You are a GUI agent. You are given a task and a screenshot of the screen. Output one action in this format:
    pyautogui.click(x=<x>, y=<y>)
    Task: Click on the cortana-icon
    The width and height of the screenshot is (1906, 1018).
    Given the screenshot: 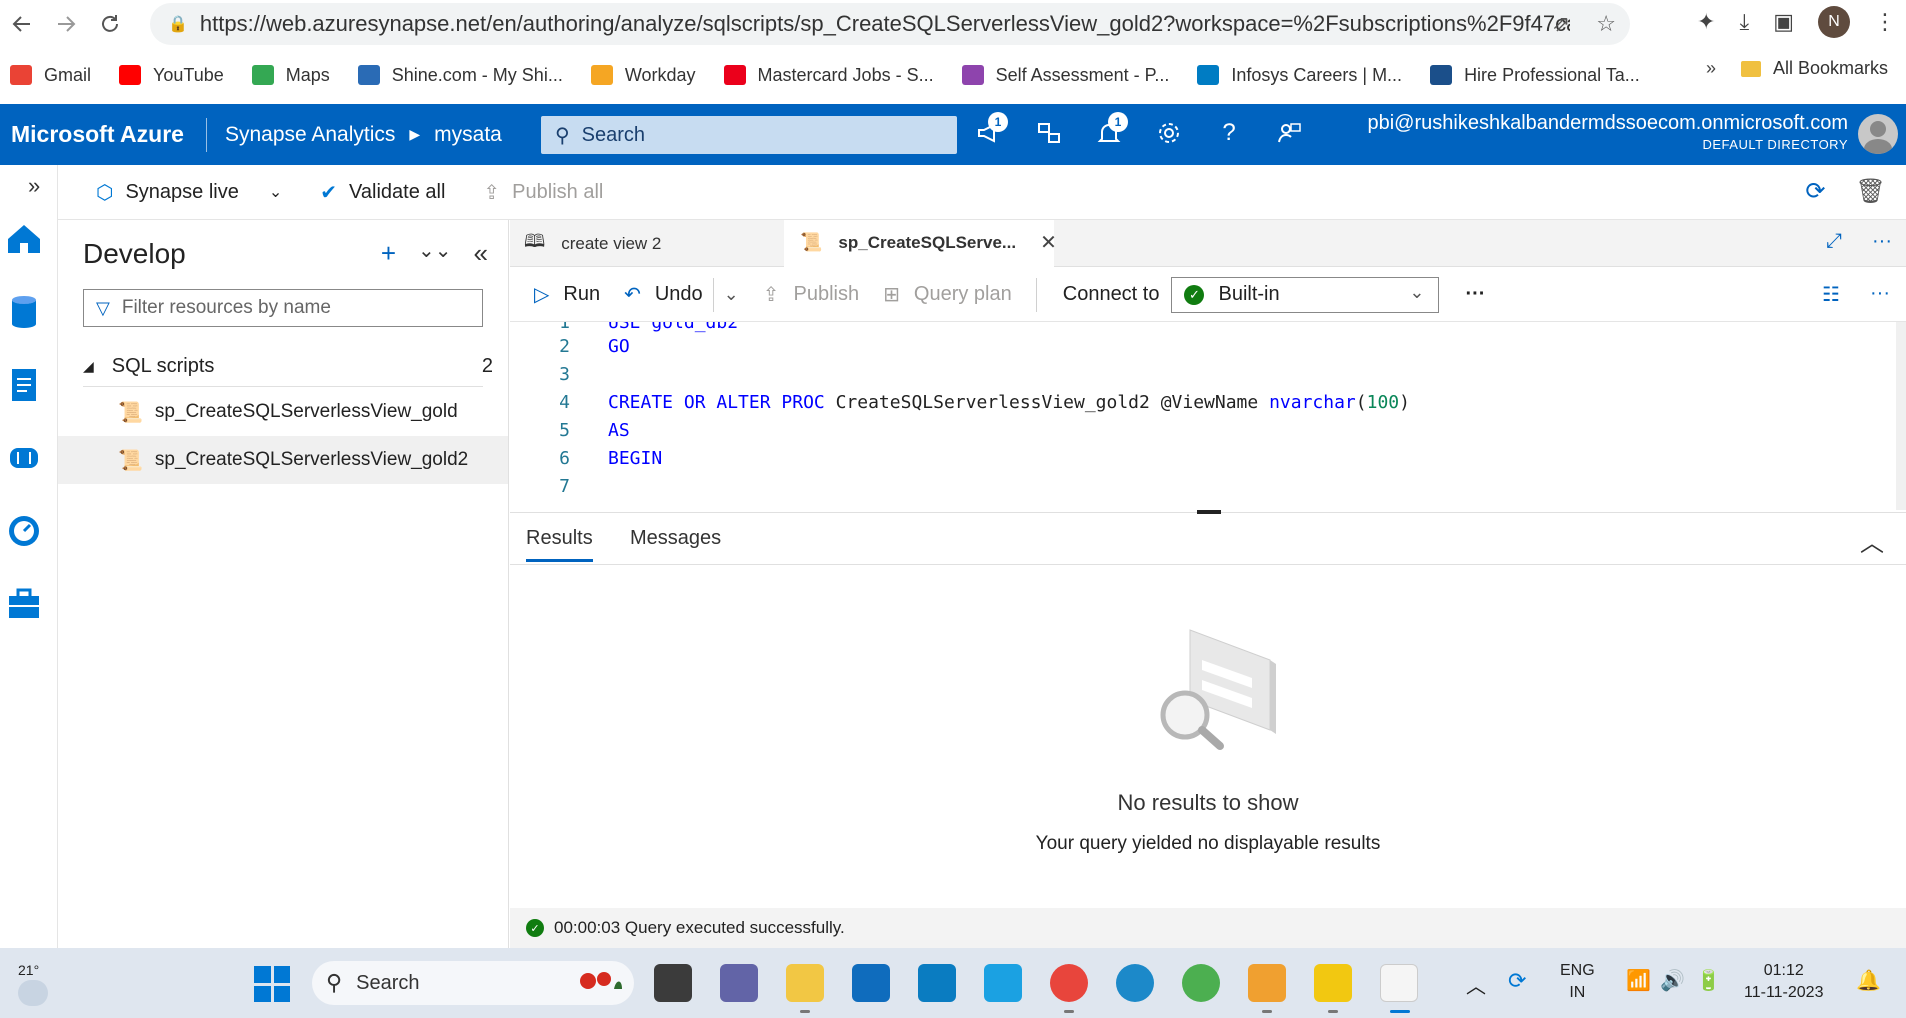 What is the action you would take?
    pyautogui.click(x=1003, y=983)
    